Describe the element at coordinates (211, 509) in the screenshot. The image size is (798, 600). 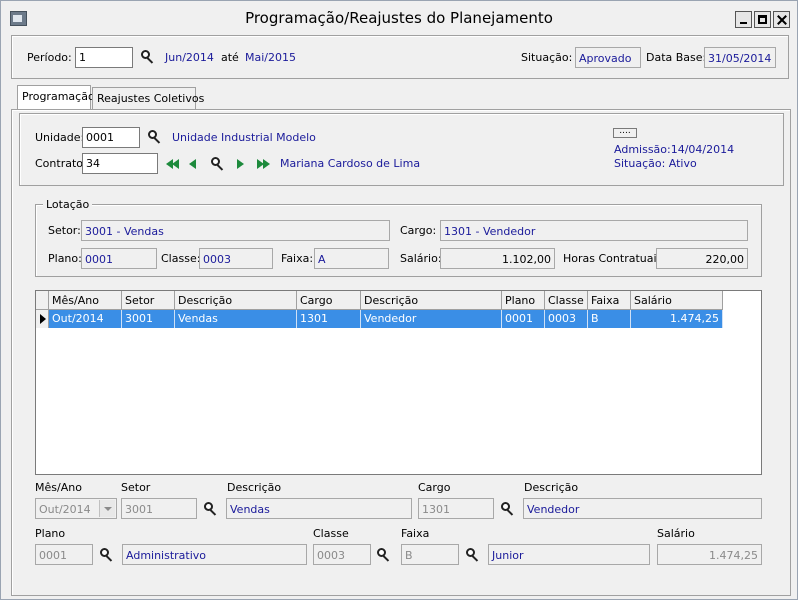
I see `detail-setor-search-icon` at that location.